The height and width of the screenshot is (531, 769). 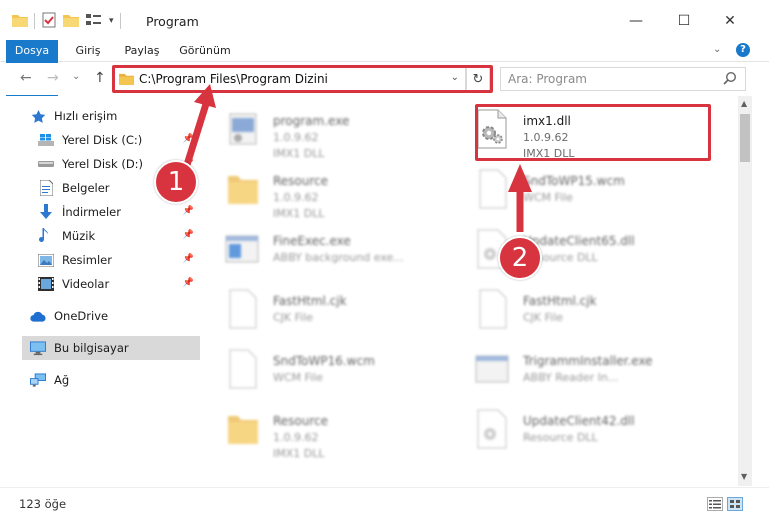 What do you see at coordinates (176, 182) in the screenshot?
I see `step-marker-1: 1` at bounding box center [176, 182].